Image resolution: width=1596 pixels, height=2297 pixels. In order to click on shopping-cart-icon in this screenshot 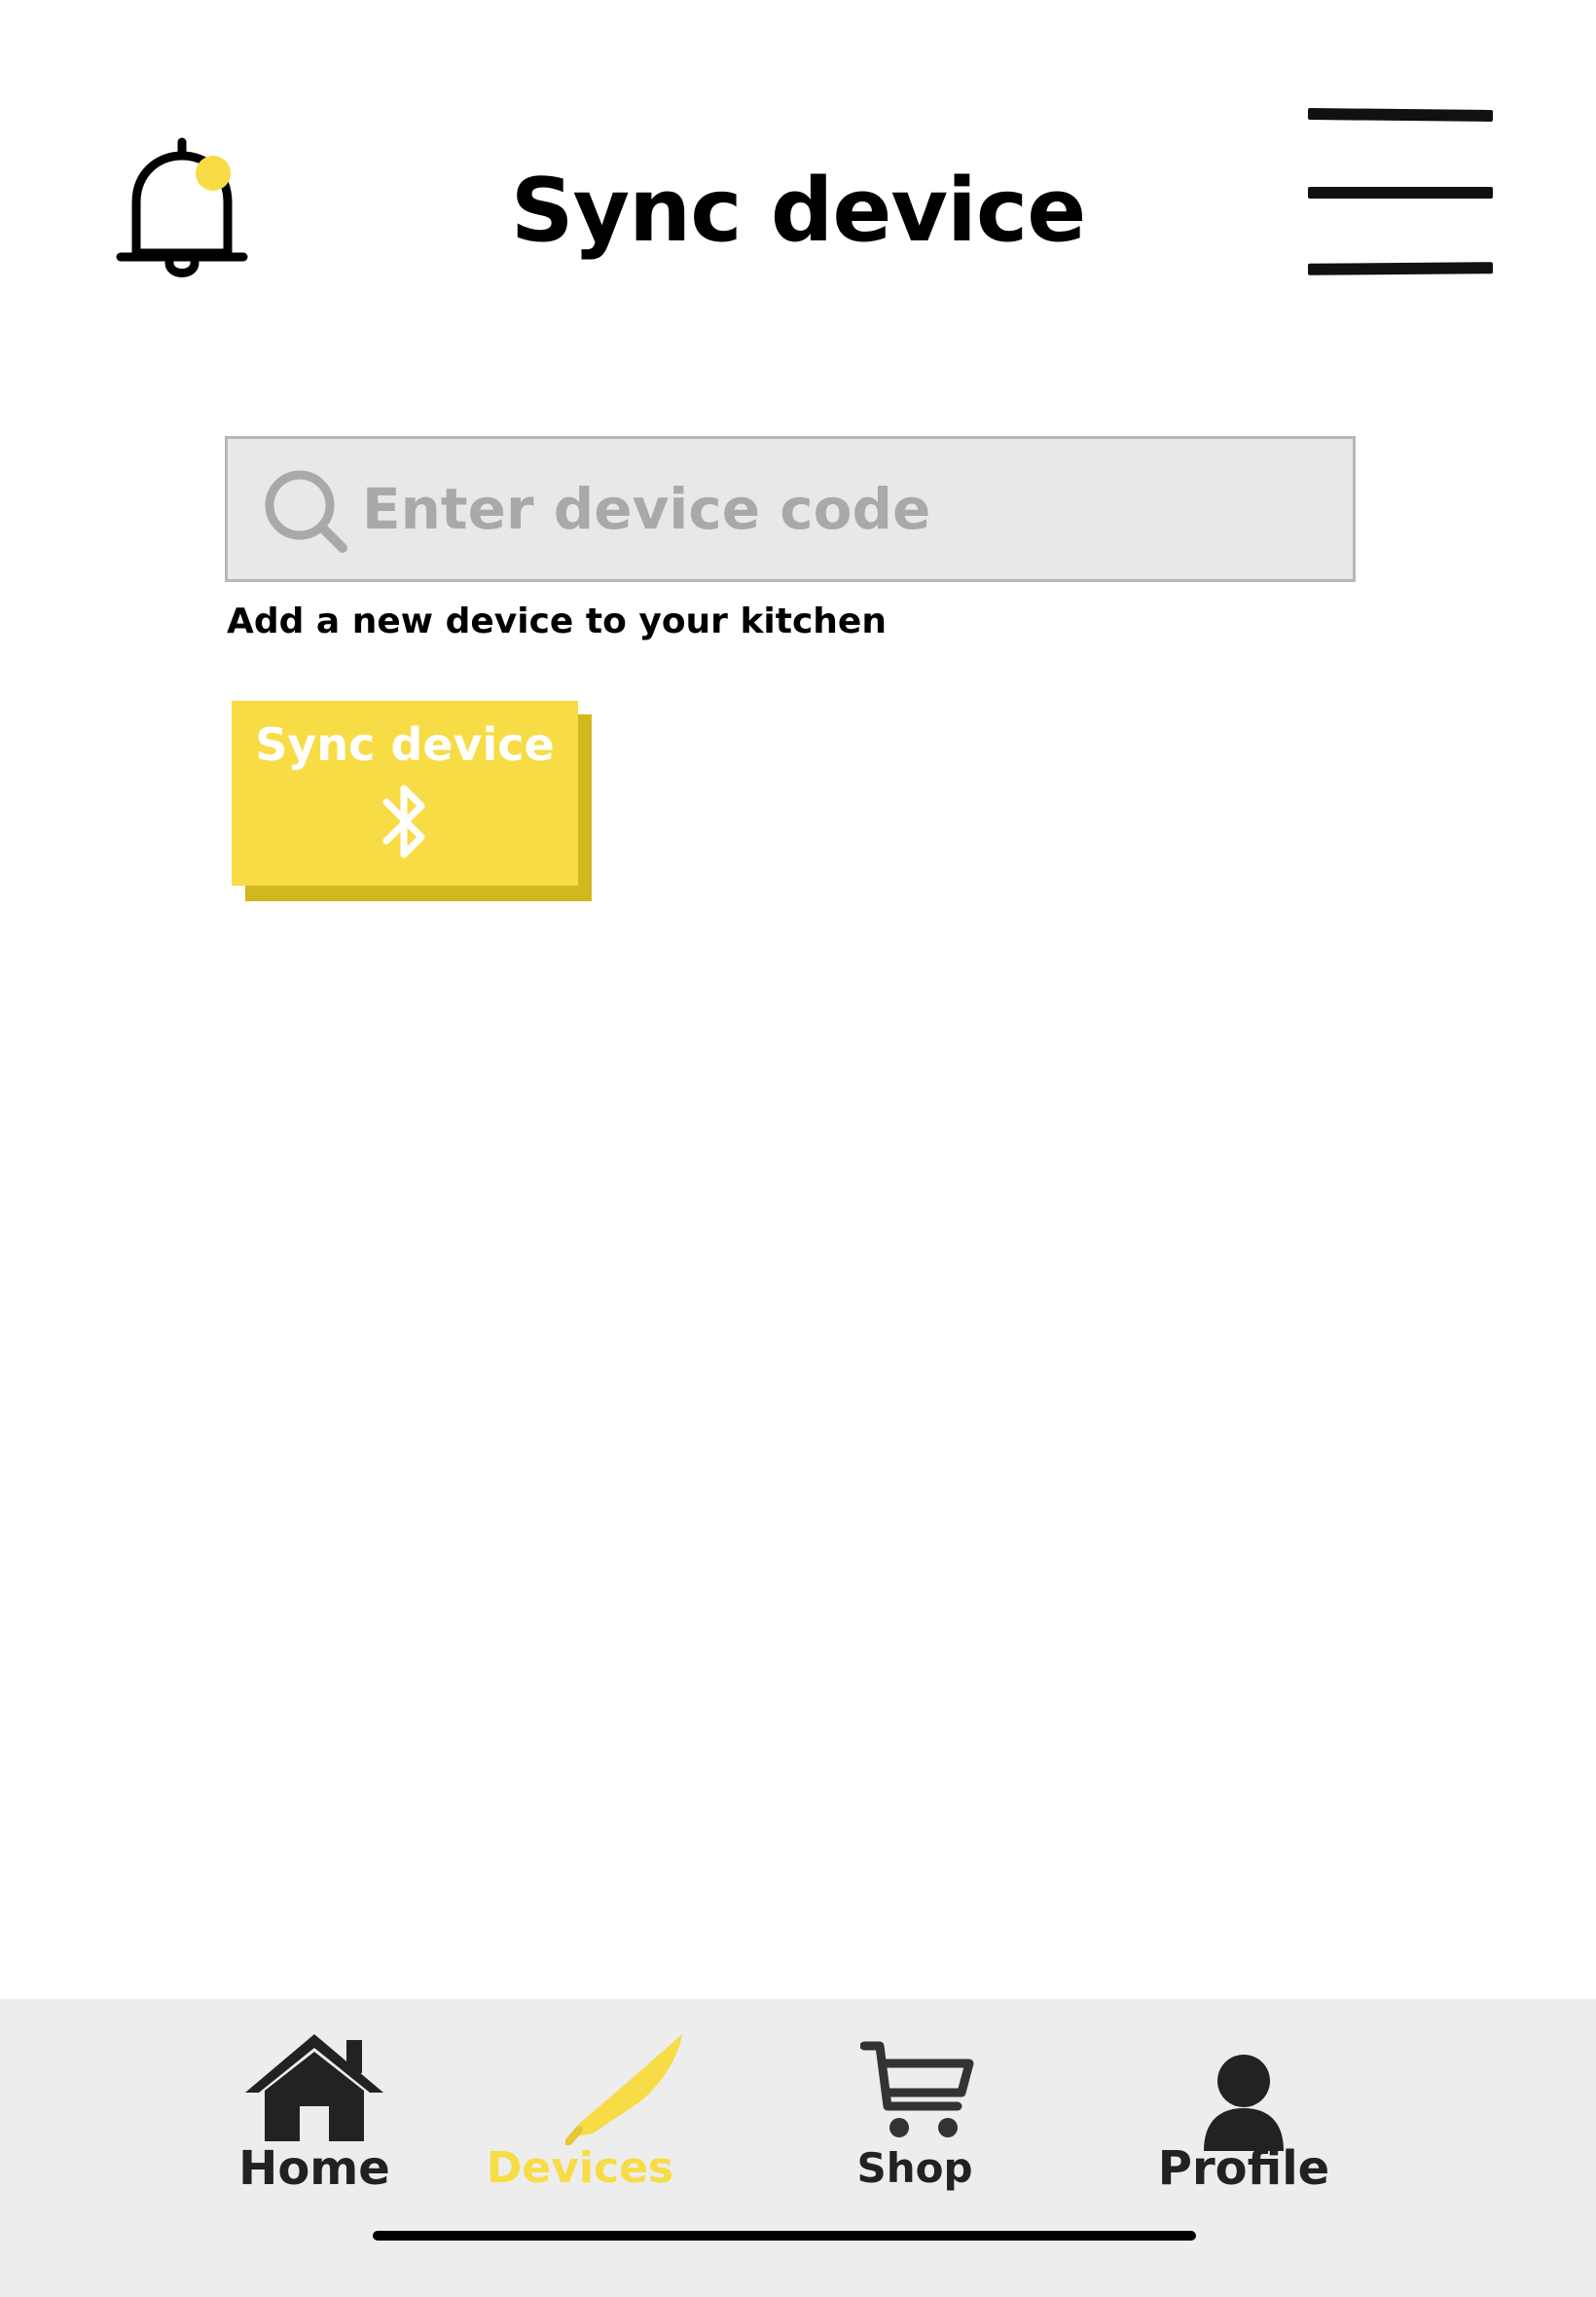, I will do `click(917, 2089)`.